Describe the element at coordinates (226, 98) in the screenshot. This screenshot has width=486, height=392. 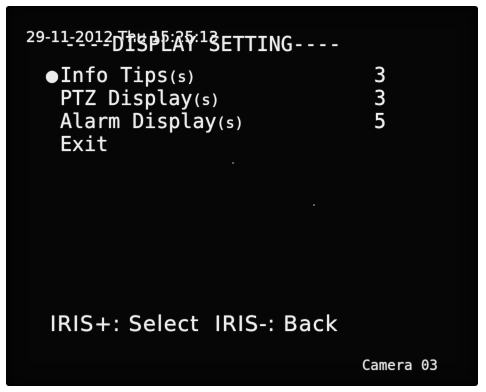
I see `menu-item-ptz-display: PTZ Display(s) 3` at that location.